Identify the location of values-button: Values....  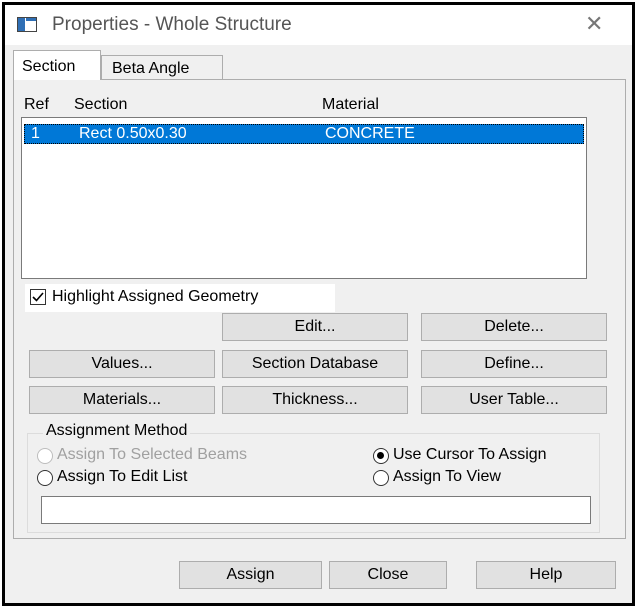
(122, 364).